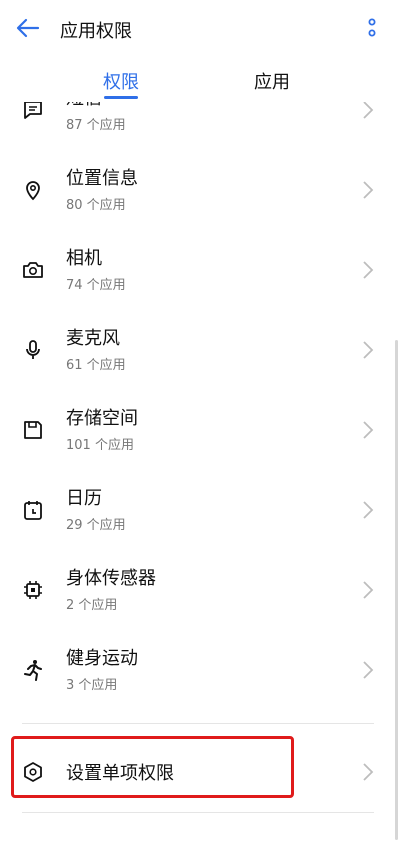  I want to click on permission-item-body-sensors: 身体传感器 2 个应用, so click(200, 590).